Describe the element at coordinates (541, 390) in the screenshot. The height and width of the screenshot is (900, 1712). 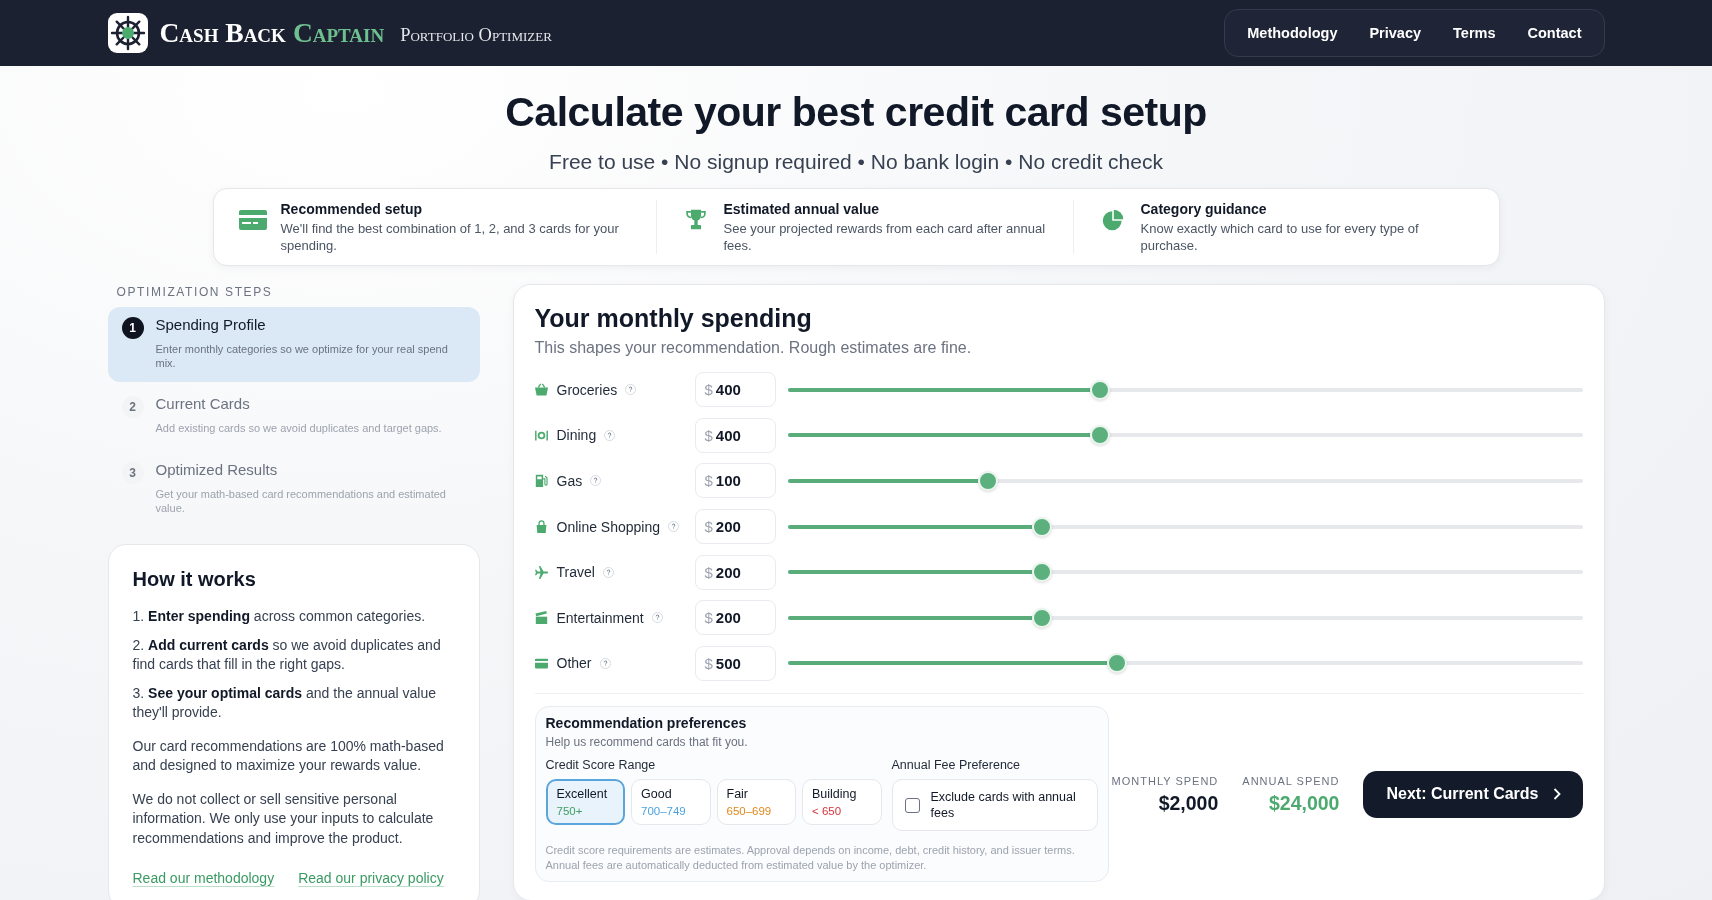
I see `basket-icon` at that location.